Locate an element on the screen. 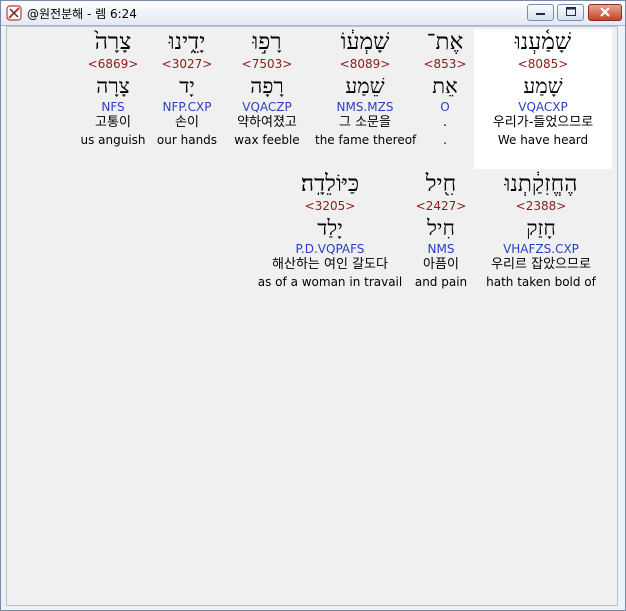 The width and height of the screenshot is (626, 611). lemma: אֵת is located at coordinates (445, 86).